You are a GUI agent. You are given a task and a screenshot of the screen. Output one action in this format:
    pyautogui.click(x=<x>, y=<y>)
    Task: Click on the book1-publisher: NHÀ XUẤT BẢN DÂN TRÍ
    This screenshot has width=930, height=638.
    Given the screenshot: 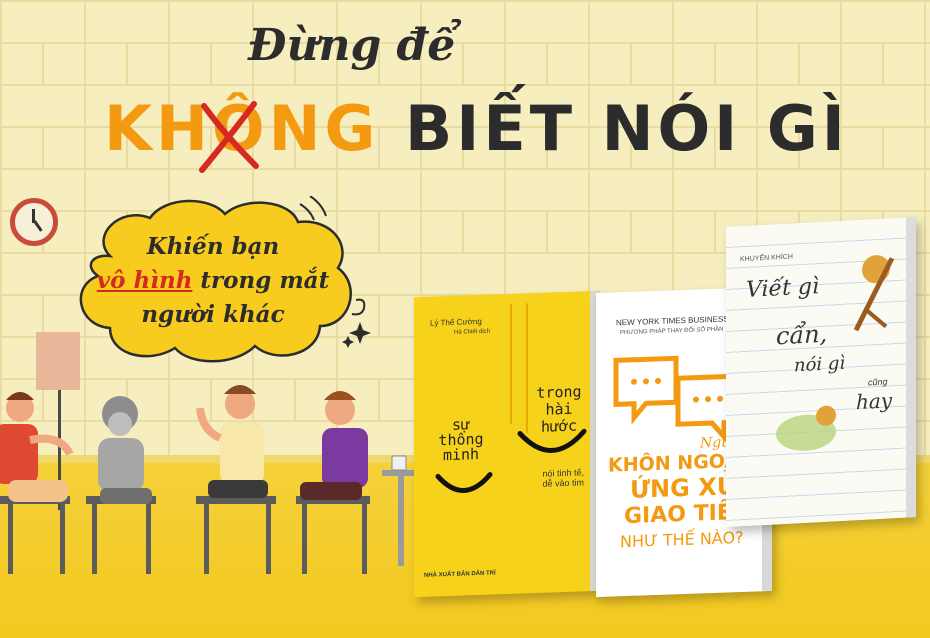 What is the action you would take?
    pyautogui.click(x=460, y=574)
    